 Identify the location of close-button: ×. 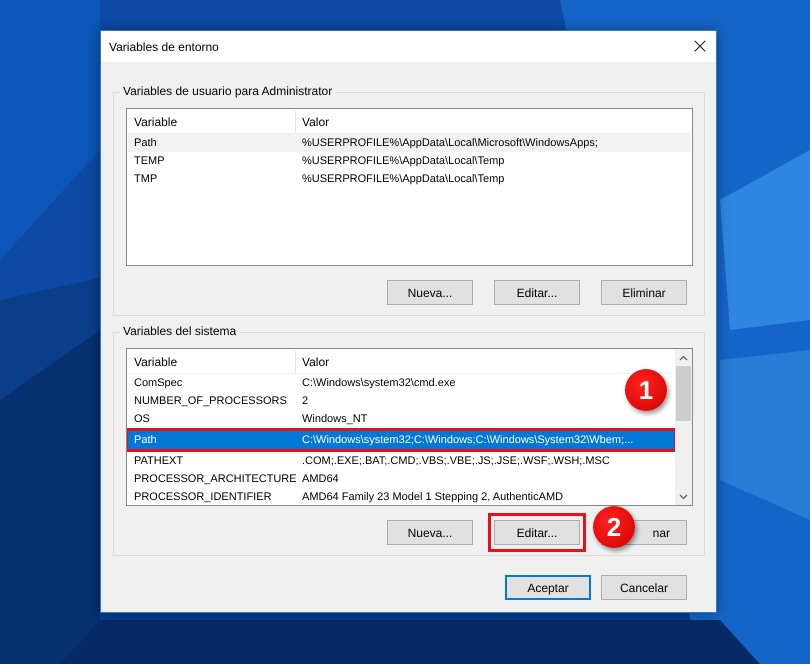
(700, 46).